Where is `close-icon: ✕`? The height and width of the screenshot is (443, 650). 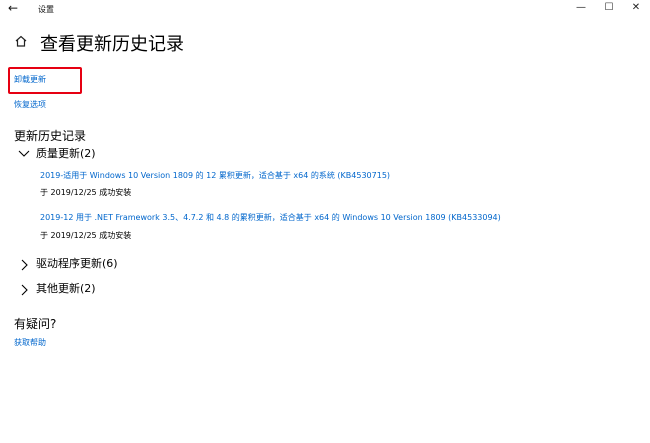
close-icon: ✕ is located at coordinates (636, 8).